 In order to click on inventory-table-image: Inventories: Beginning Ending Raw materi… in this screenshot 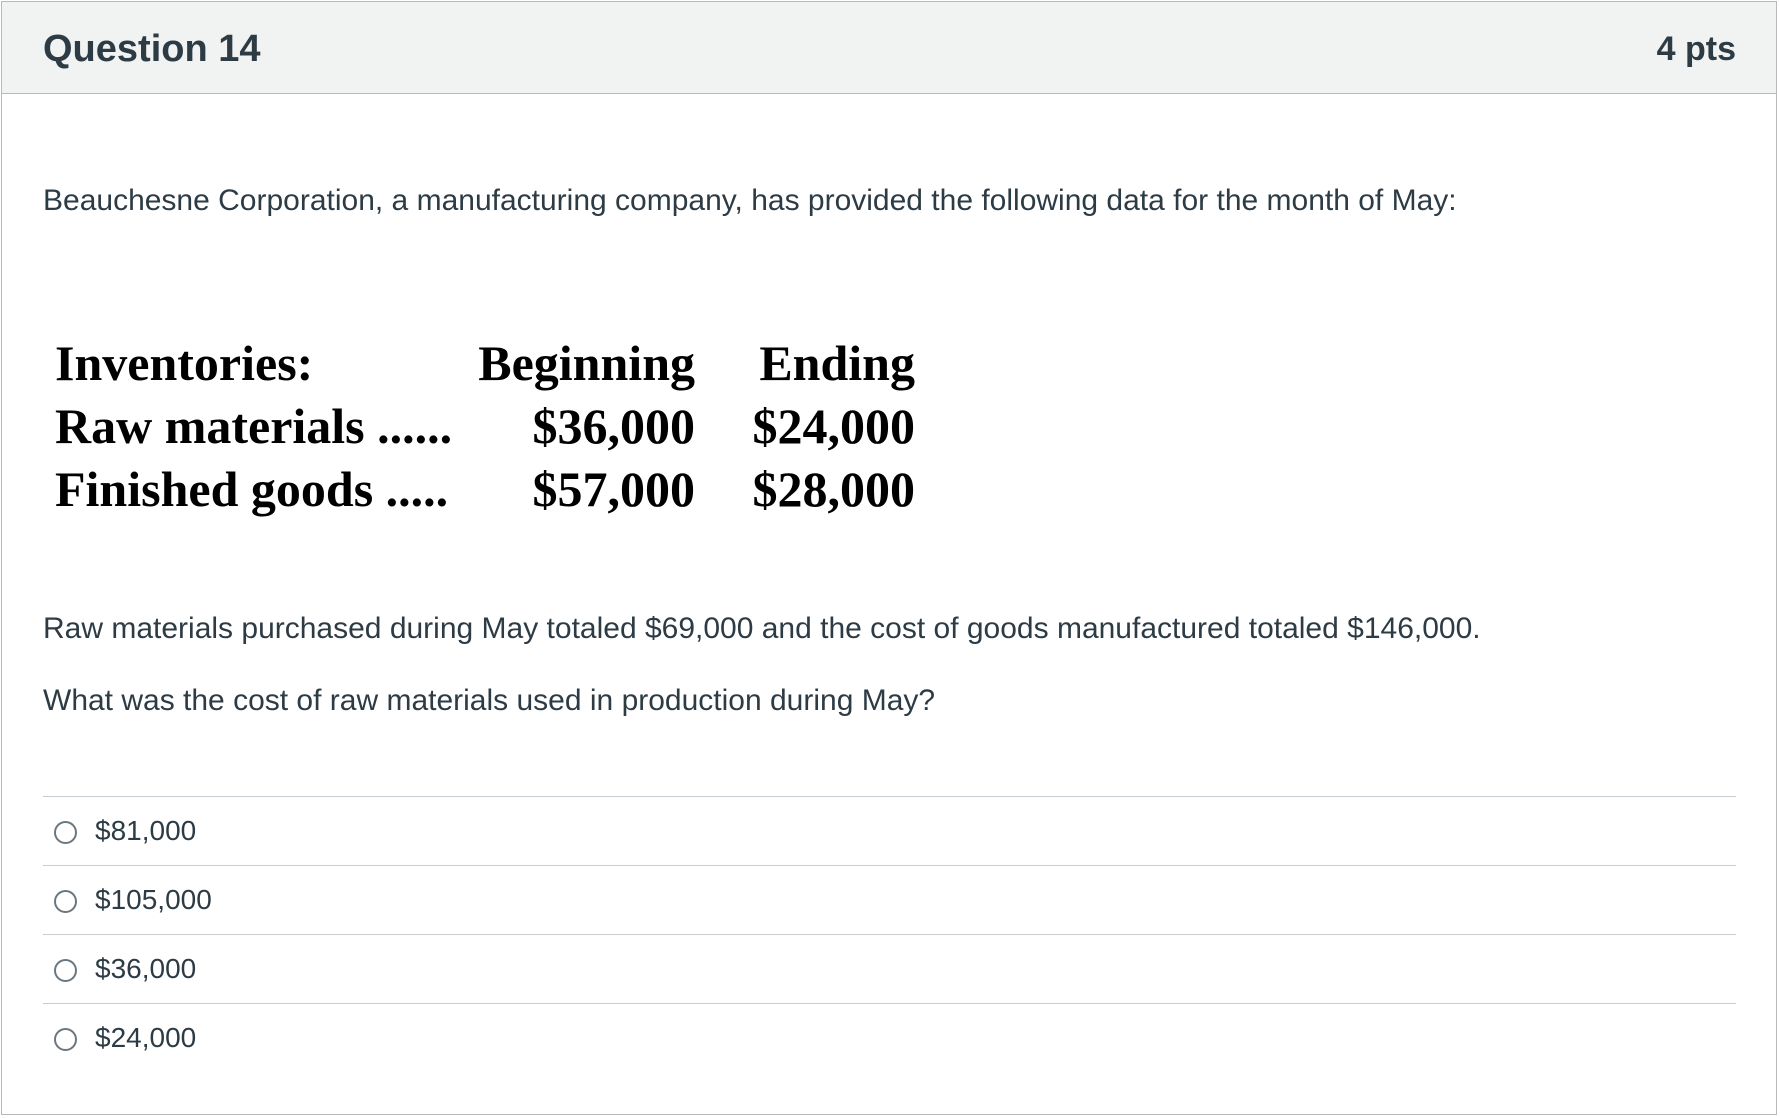, I will do `click(555, 434)`.